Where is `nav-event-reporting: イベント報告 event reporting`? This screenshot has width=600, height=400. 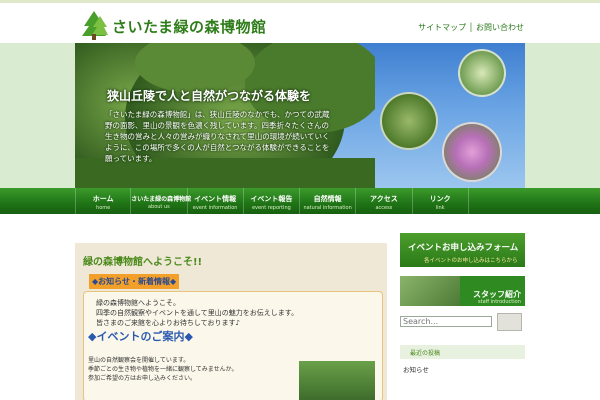
nav-event-reporting: イベント報告 event reporting is located at coordinates (272, 201).